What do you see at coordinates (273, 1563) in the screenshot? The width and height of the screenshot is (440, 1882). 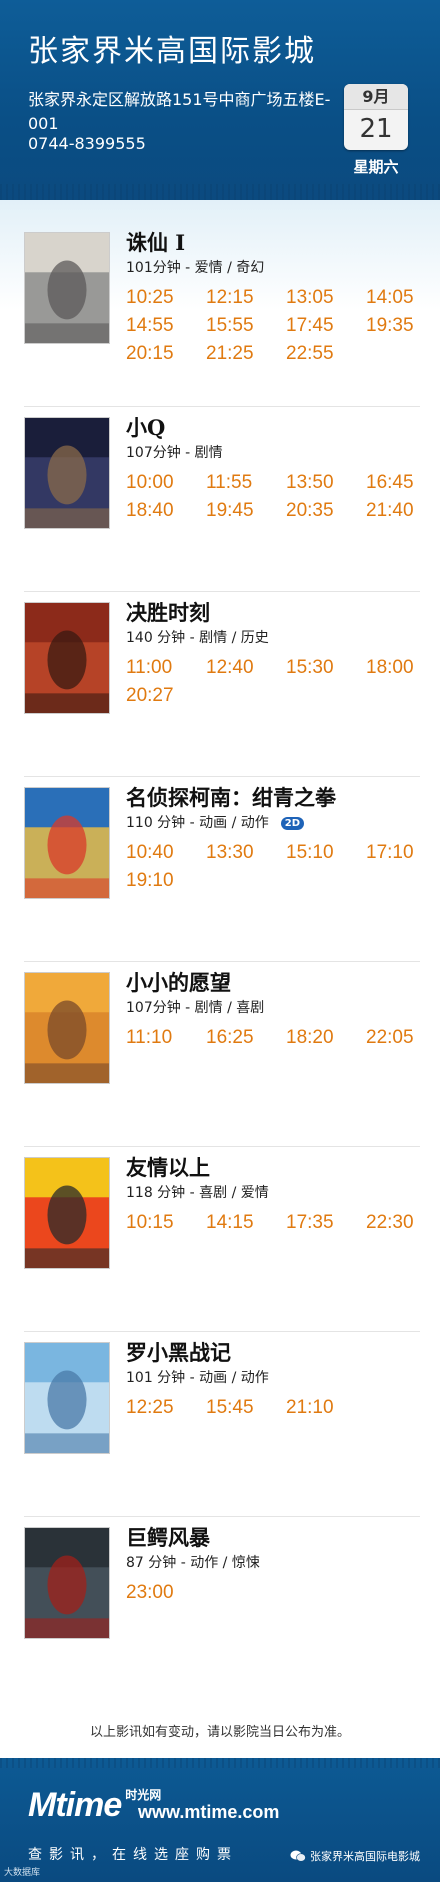 I see `film-meta-row: 87 分钟 - 动作 / 惊悚` at bounding box center [273, 1563].